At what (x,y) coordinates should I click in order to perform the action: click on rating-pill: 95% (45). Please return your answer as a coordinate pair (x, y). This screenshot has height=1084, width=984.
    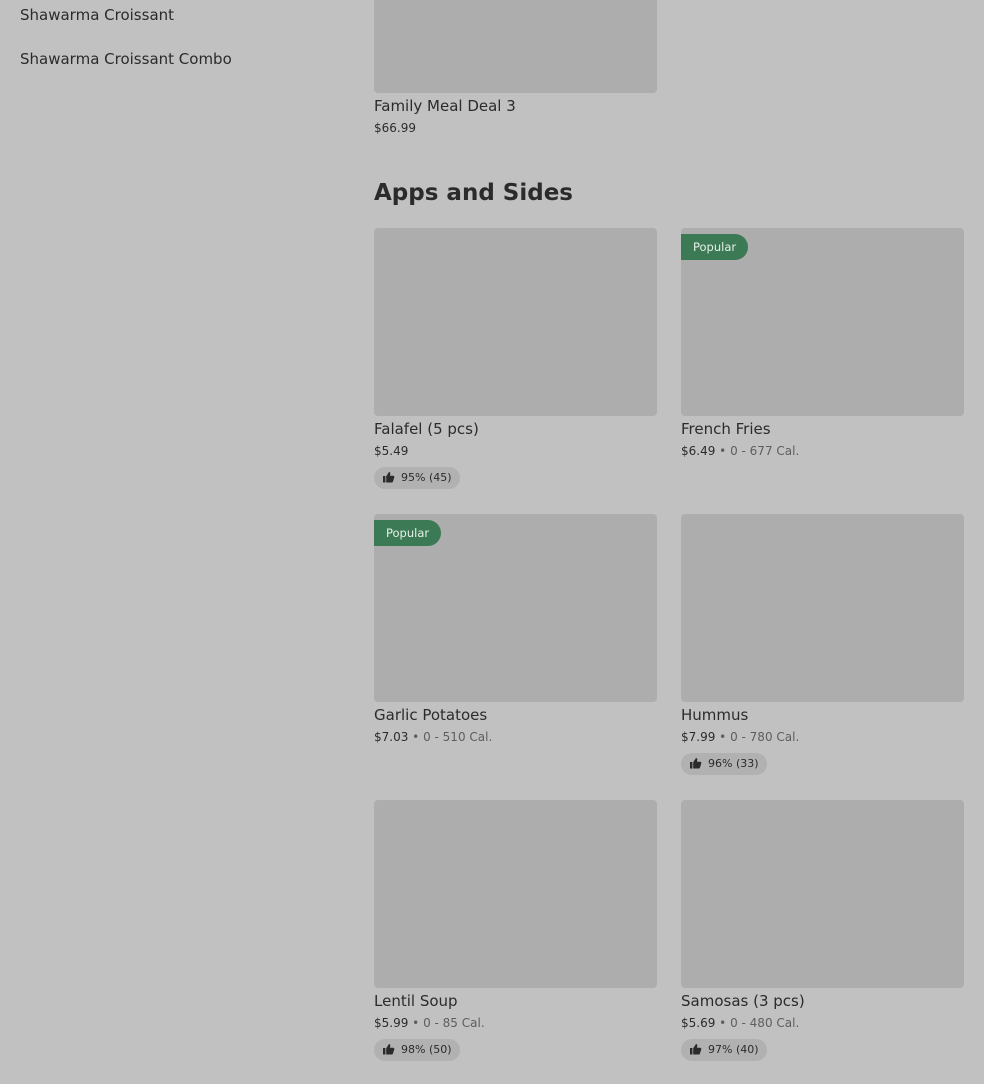
    Looking at the image, I should click on (417, 478).